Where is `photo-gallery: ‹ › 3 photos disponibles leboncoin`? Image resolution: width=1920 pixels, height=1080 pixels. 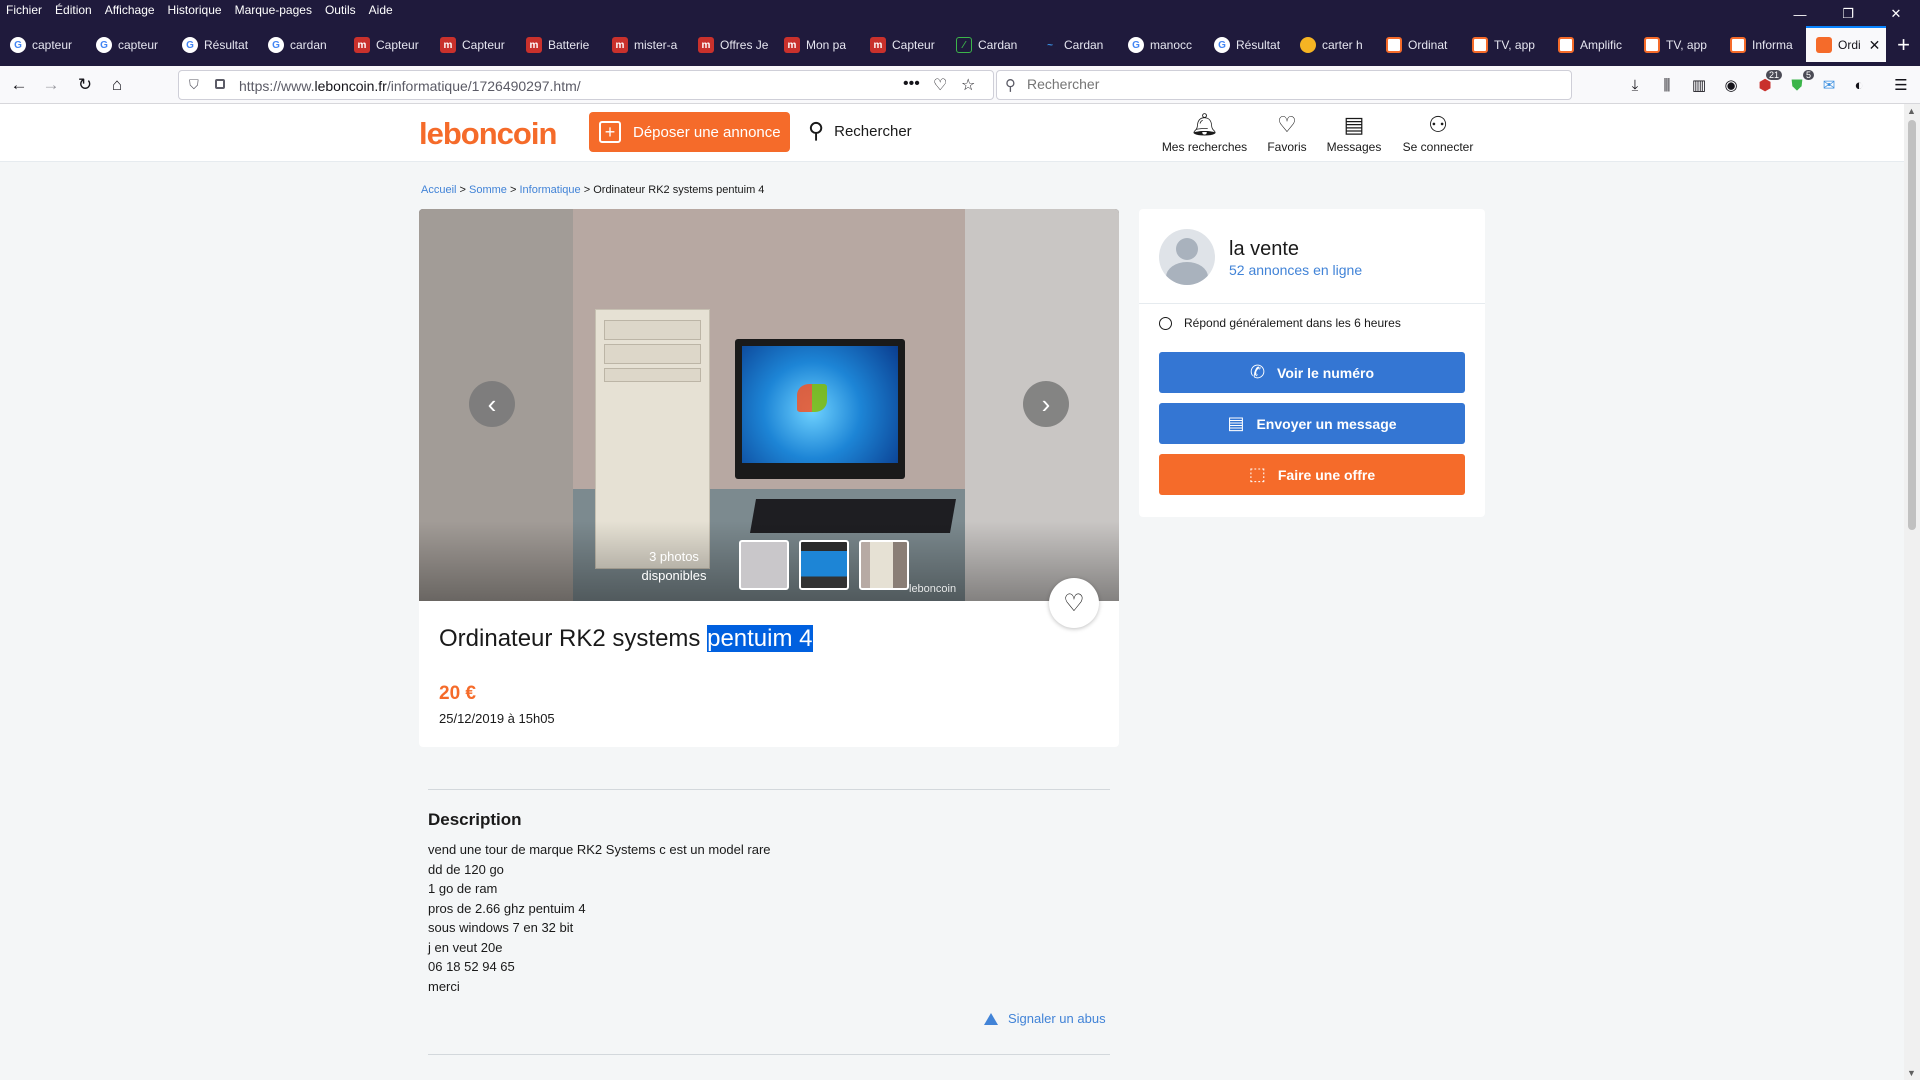 photo-gallery: ‹ › 3 photos disponibles leboncoin is located at coordinates (769, 405).